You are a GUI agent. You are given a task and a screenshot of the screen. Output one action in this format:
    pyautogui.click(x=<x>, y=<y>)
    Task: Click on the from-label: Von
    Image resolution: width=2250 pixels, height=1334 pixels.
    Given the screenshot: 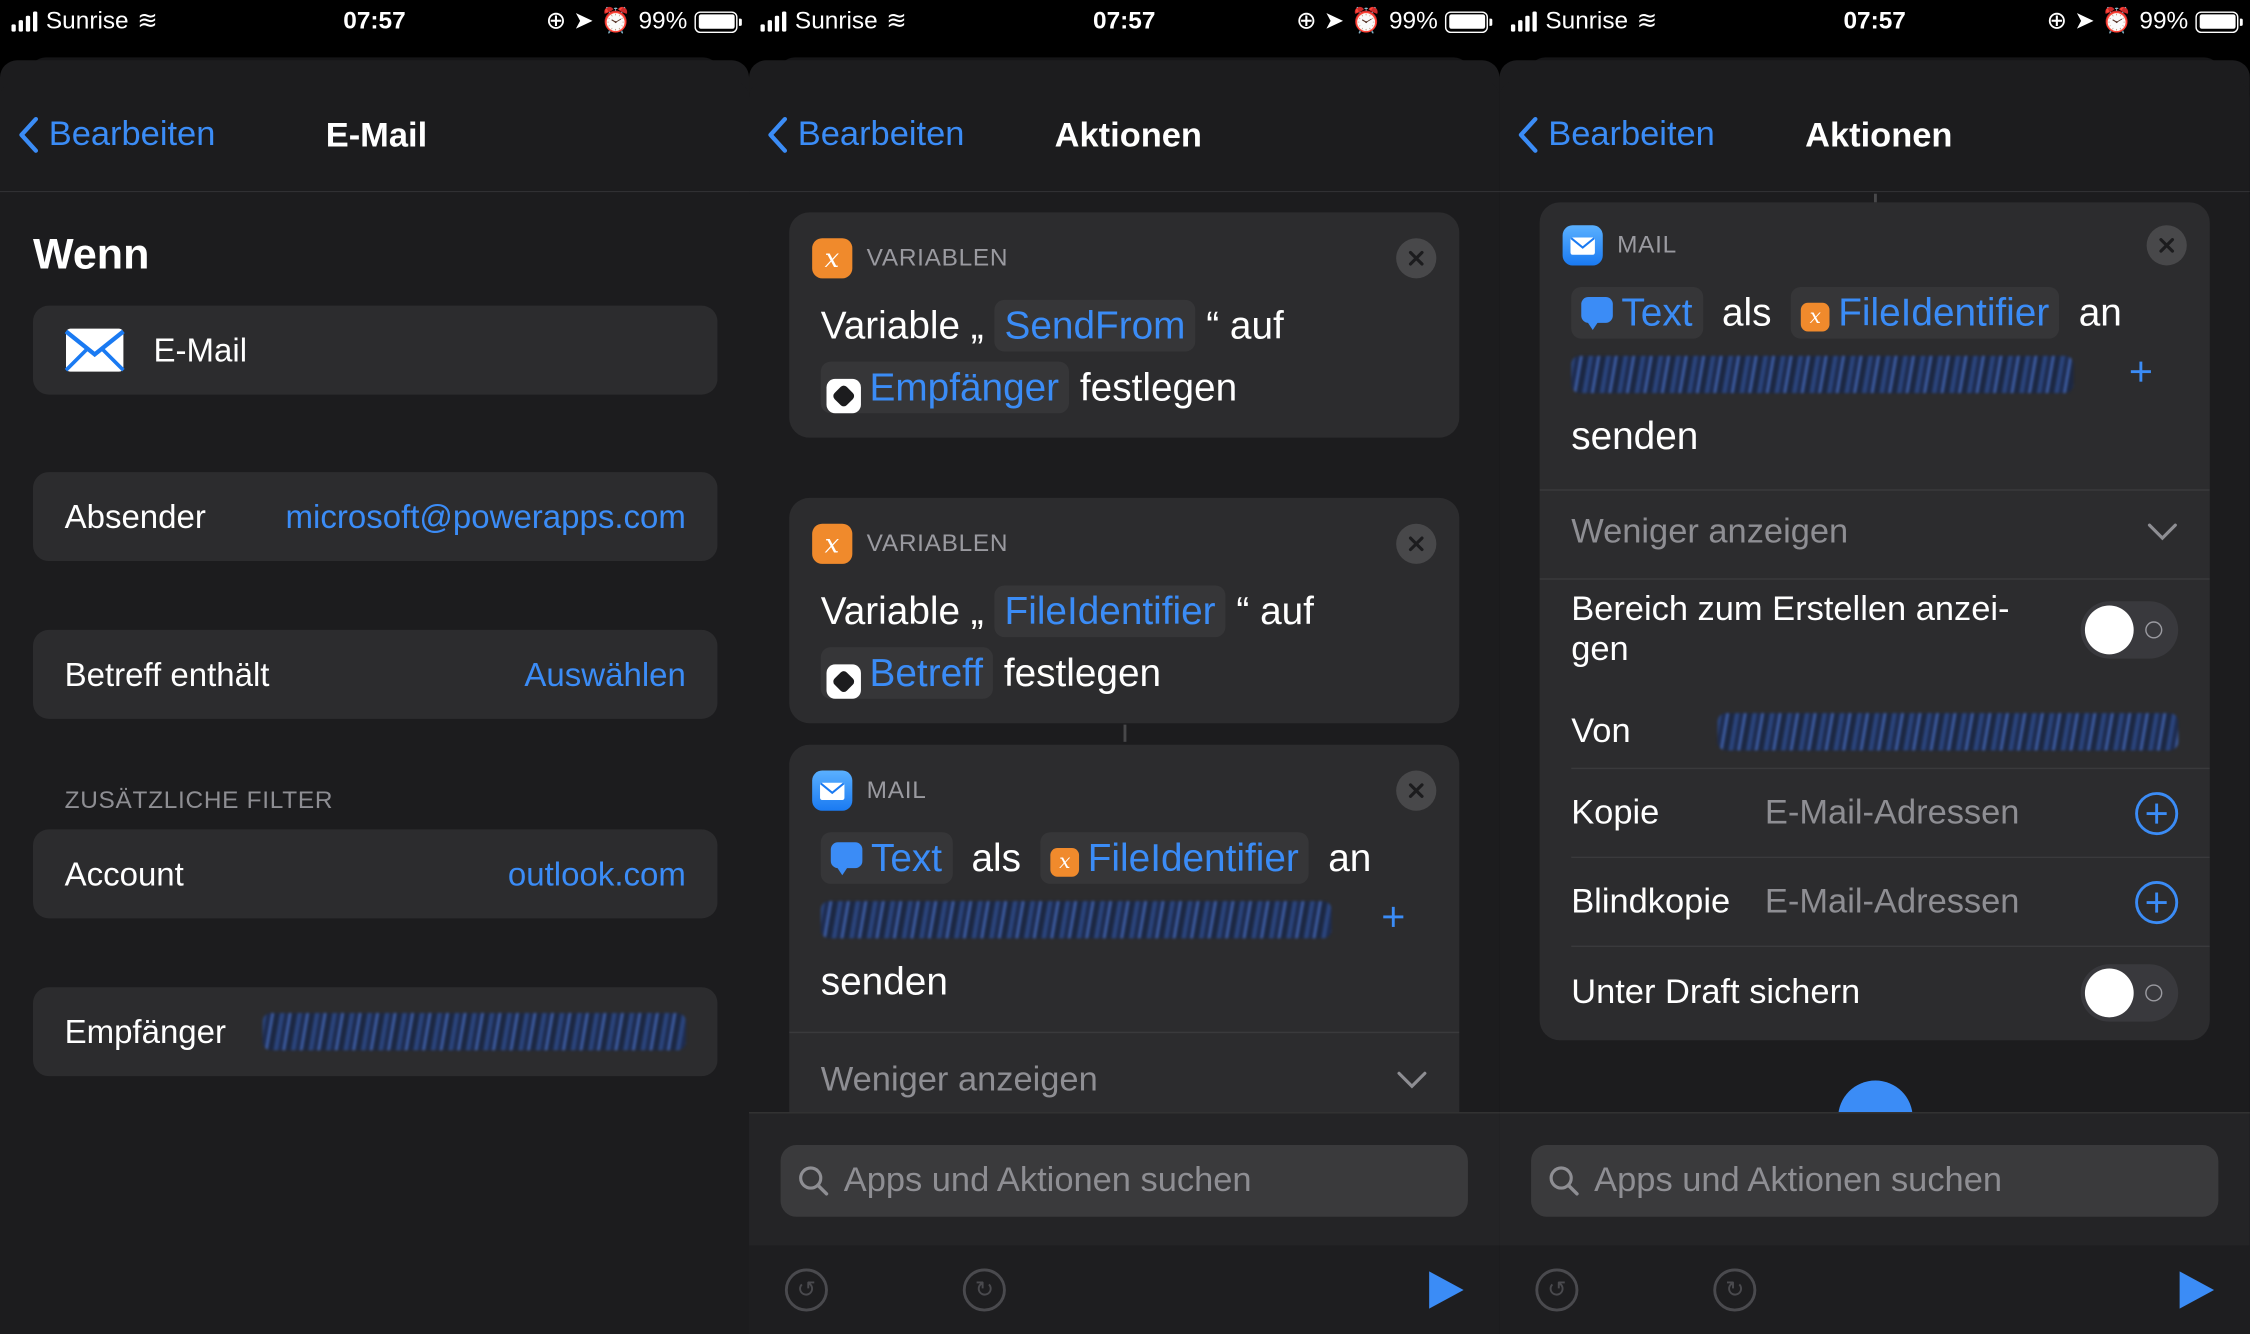 What is the action you would take?
    pyautogui.click(x=1601, y=731)
    